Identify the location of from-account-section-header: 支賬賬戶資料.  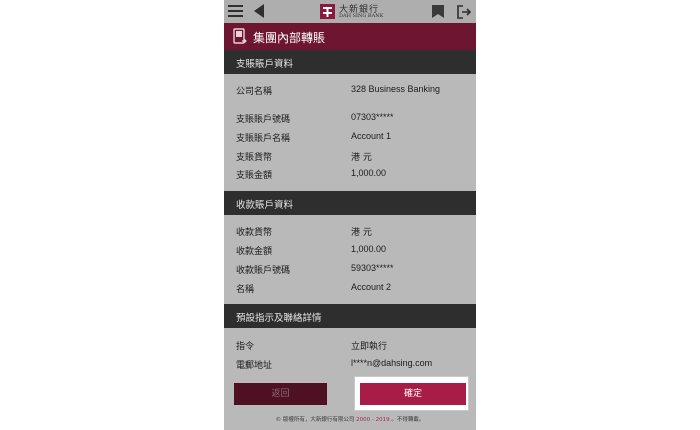
(350, 62).